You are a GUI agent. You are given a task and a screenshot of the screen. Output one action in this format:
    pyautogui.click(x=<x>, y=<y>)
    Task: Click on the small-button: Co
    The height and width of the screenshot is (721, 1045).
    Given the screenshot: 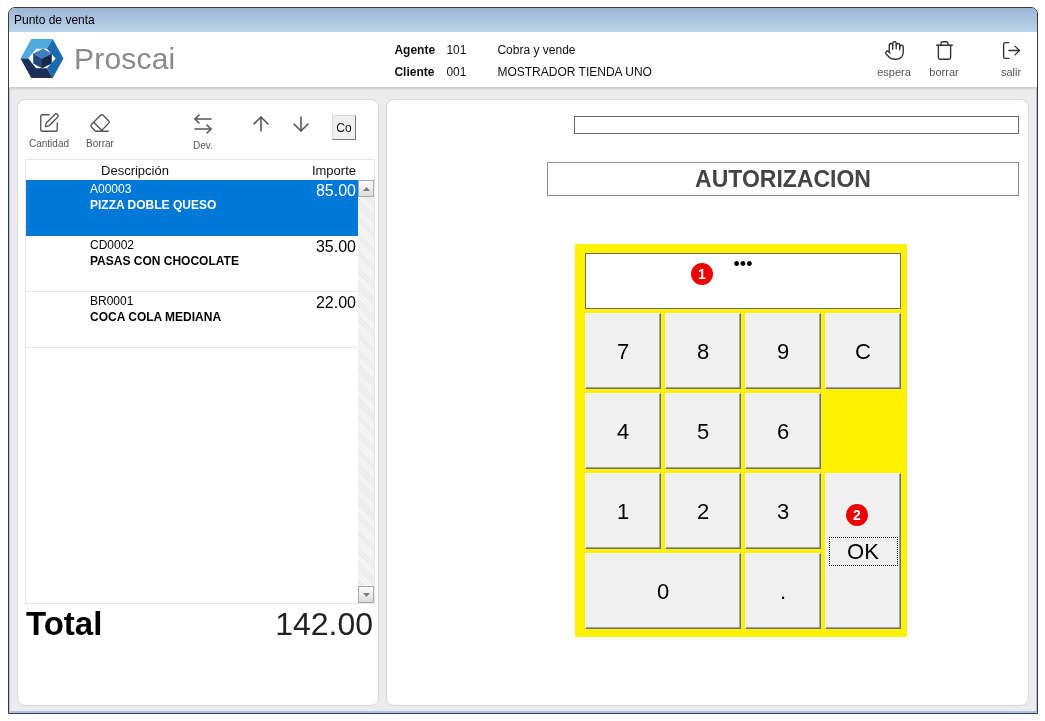 What is the action you would take?
    pyautogui.click(x=344, y=127)
    